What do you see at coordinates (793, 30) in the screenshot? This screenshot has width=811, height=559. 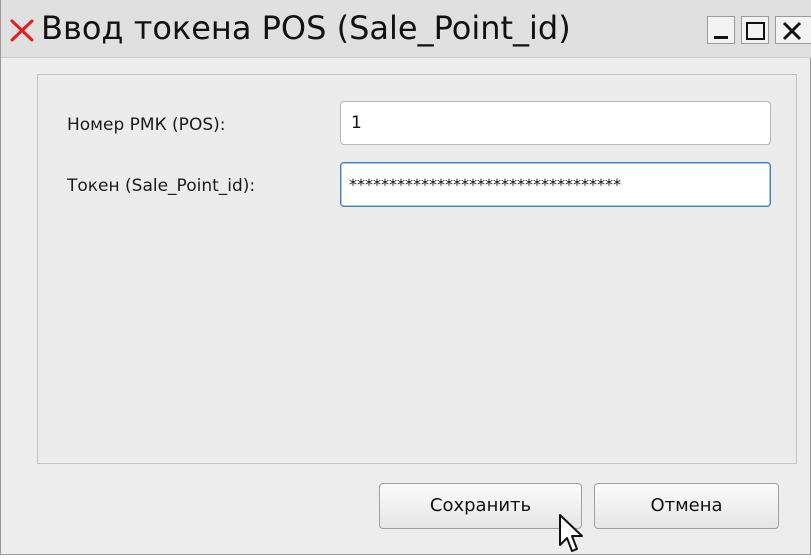 I see `close-button` at bounding box center [793, 30].